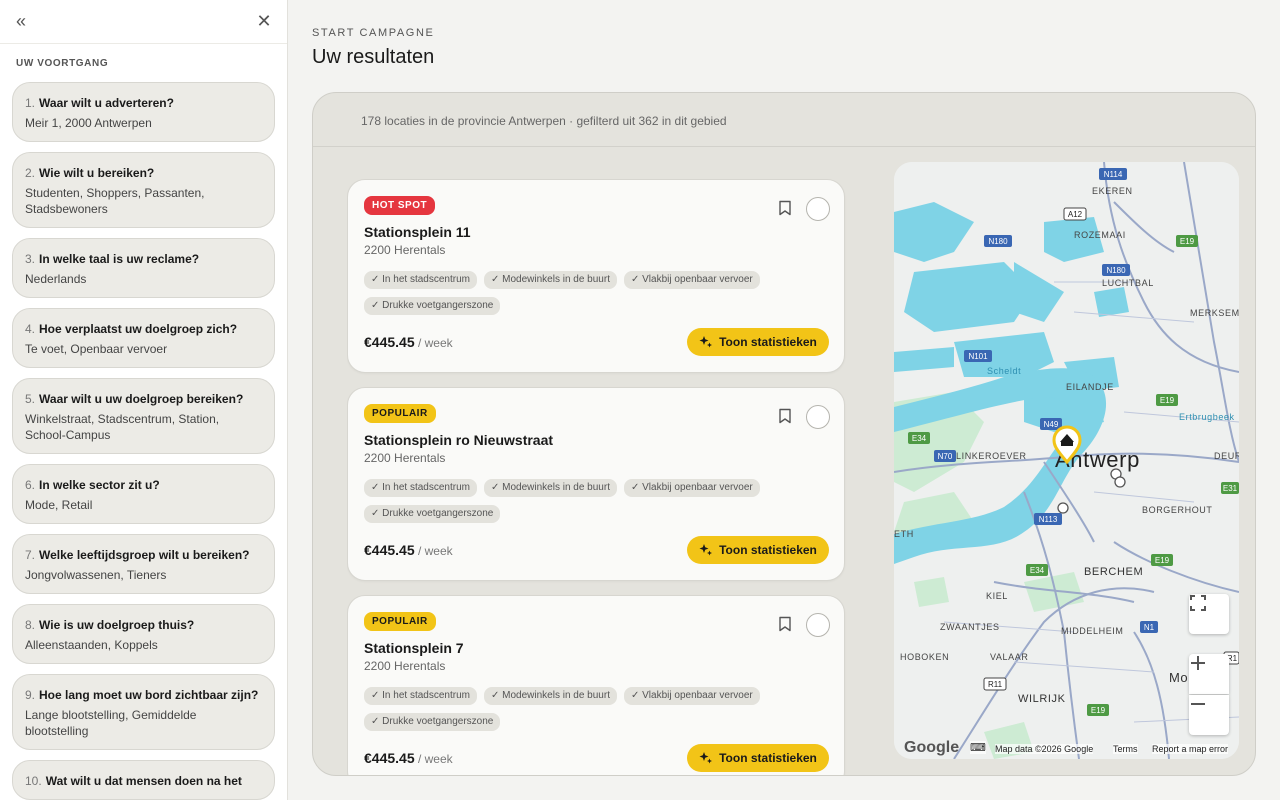 This screenshot has width=1280, height=800. Describe the element at coordinates (30, 695) in the screenshot. I see `step-number: 9.` at that location.